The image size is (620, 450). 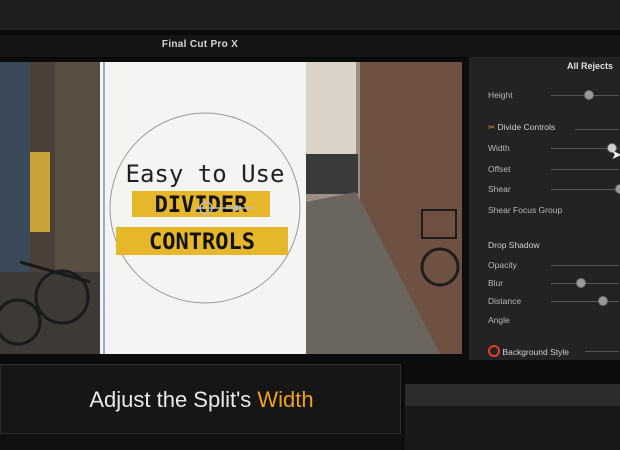 What do you see at coordinates (494, 351) in the screenshot?
I see `background-style-icon` at bounding box center [494, 351].